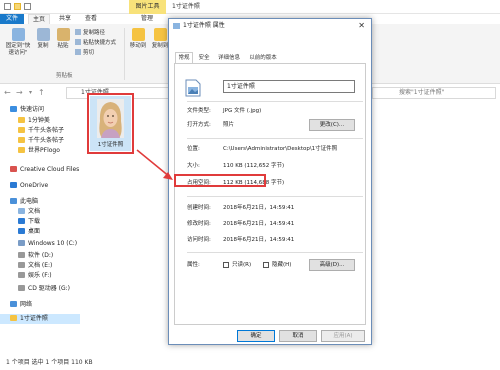  I want to click on tab-previous-versions: 以前的版本, so click(263, 58).